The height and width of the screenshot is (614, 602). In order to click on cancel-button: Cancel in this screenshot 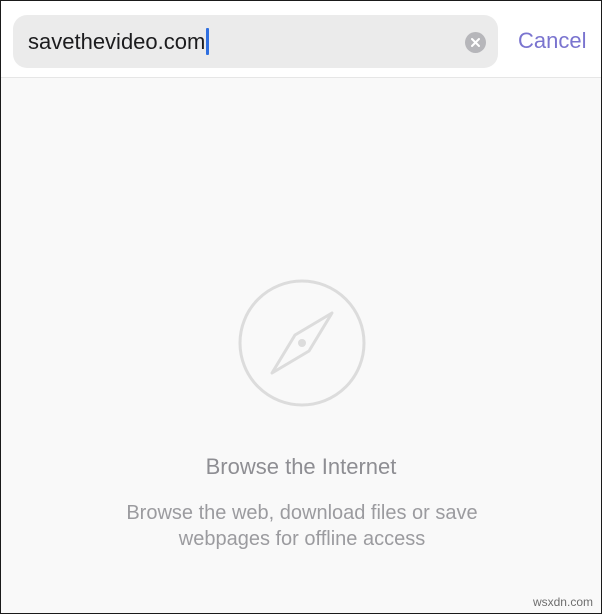, I will do `click(552, 41)`.